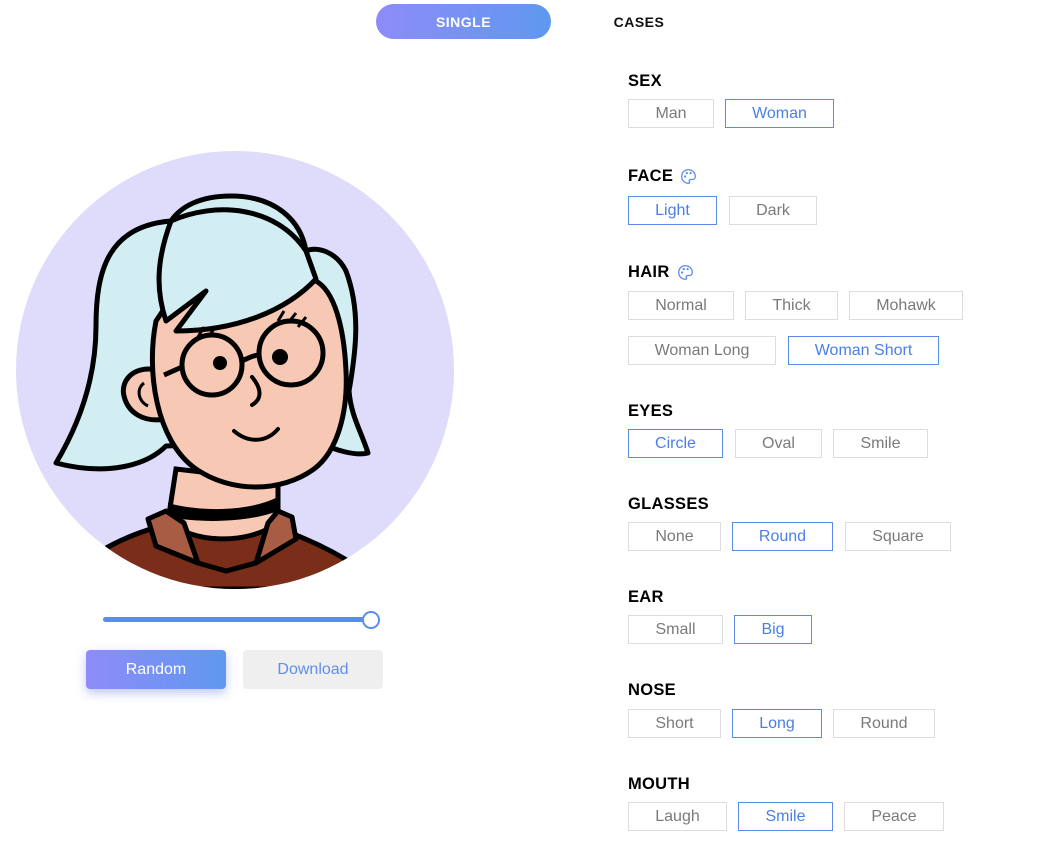  What do you see at coordinates (639, 21) in the screenshot?
I see `tab-cases: CASES` at bounding box center [639, 21].